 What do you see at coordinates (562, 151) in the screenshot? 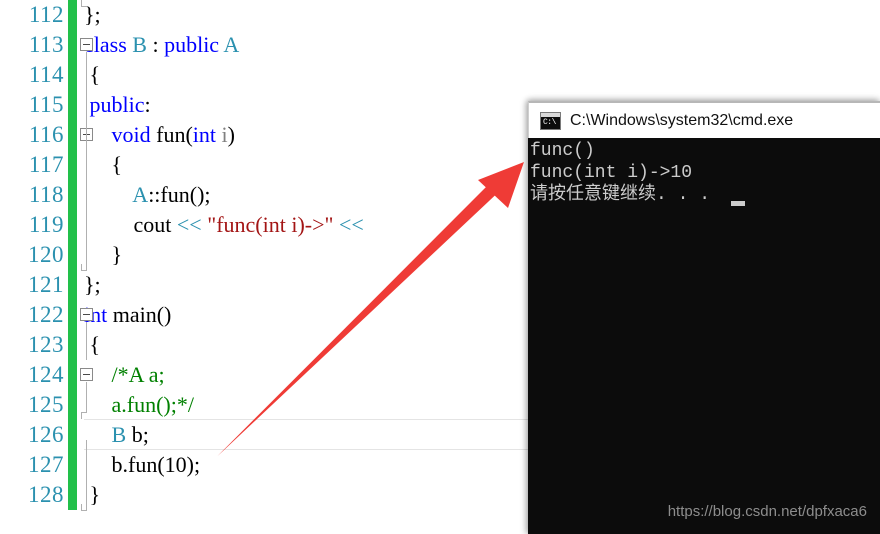
I see `console-output-line: func()` at bounding box center [562, 151].